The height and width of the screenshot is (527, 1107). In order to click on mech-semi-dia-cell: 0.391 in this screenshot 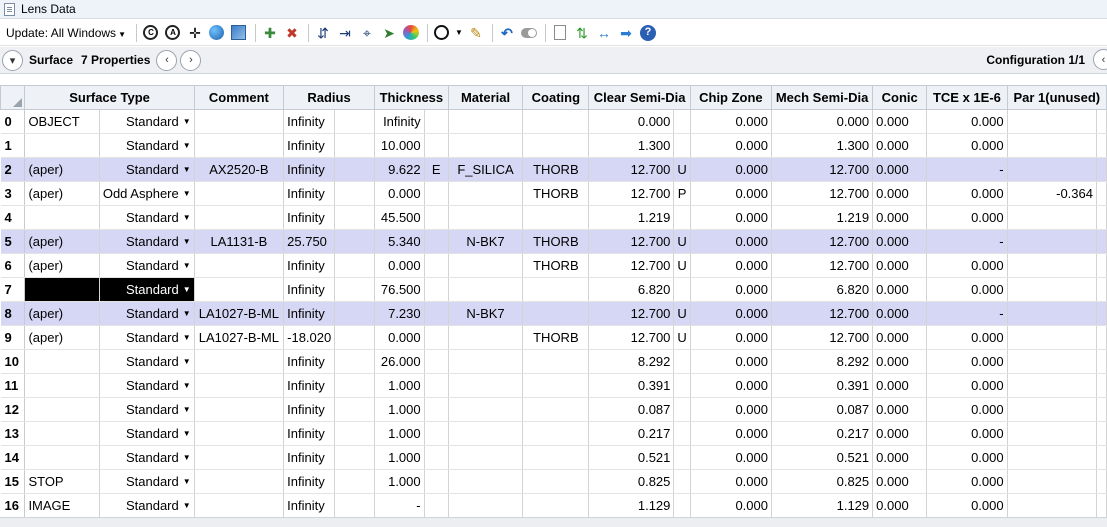, I will do `click(822, 385)`.